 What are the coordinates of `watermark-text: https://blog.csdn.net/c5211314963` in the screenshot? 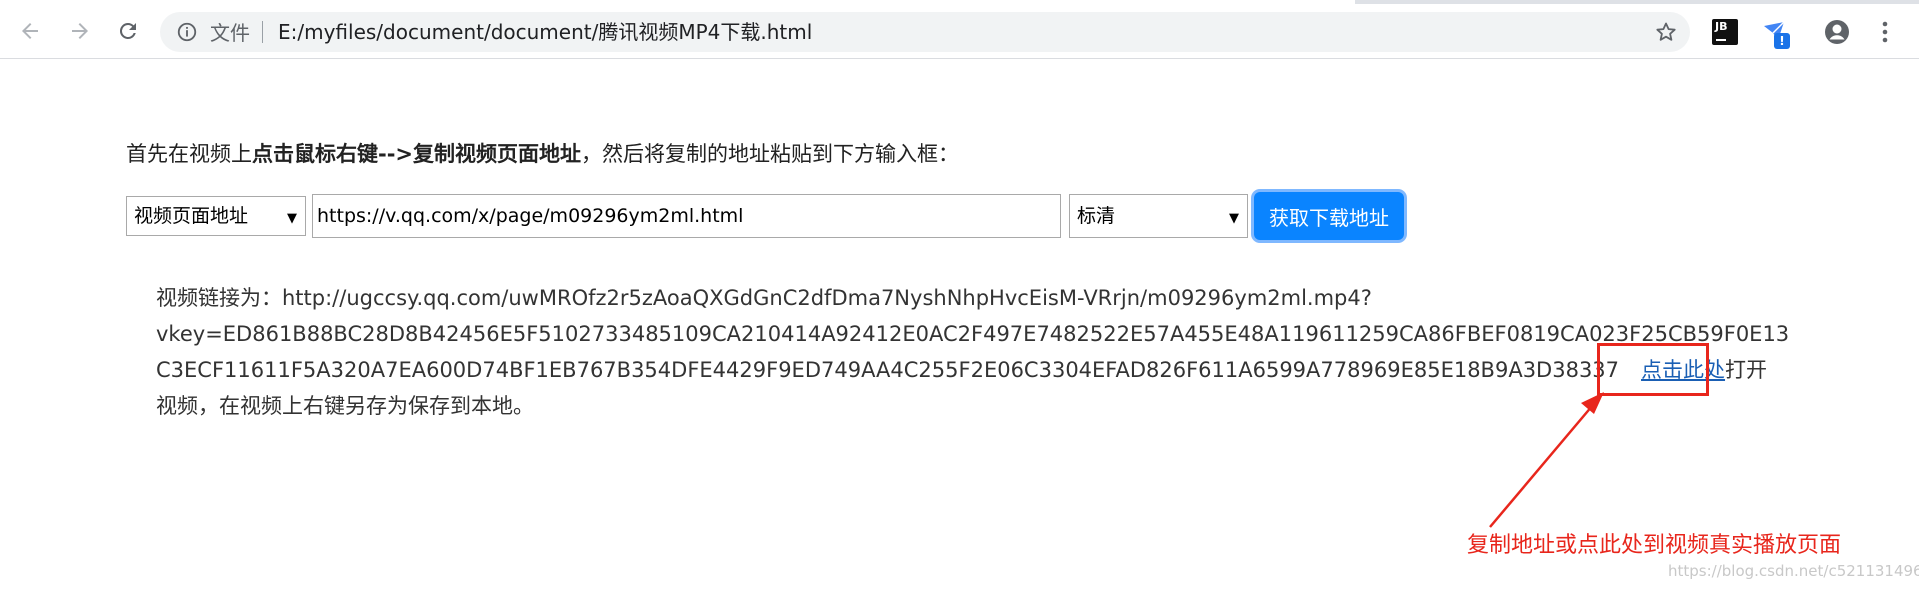 It's located at (1793, 571).